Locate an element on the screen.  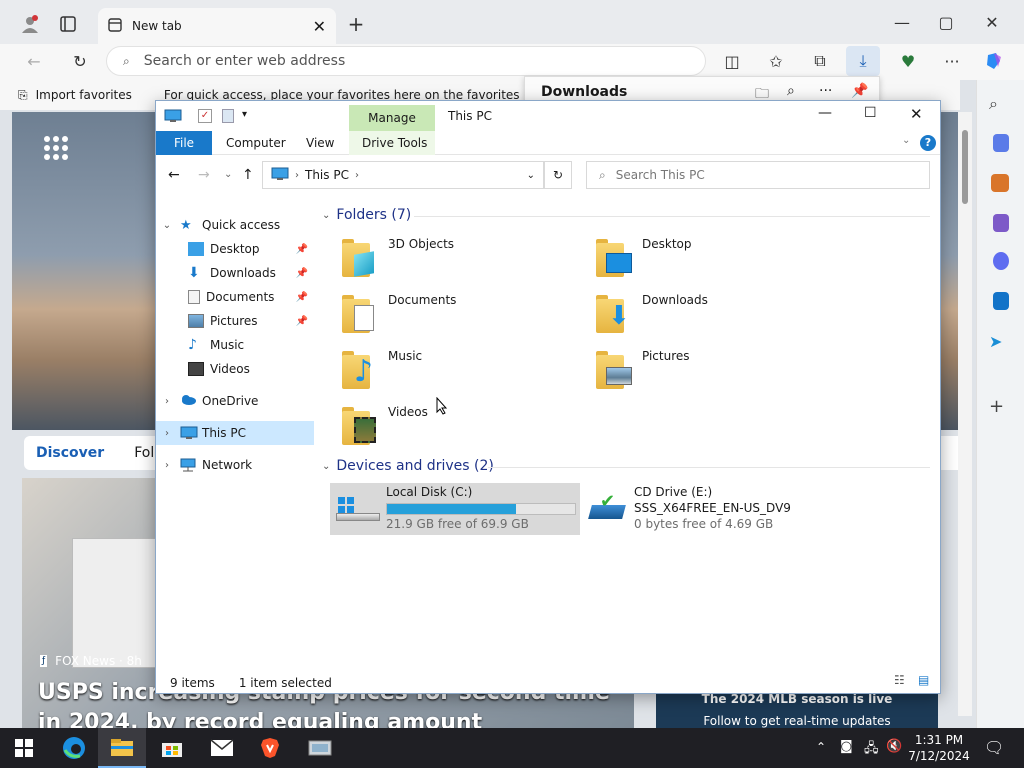
folder-pictures: Pictures is located at coordinates (706, 371).